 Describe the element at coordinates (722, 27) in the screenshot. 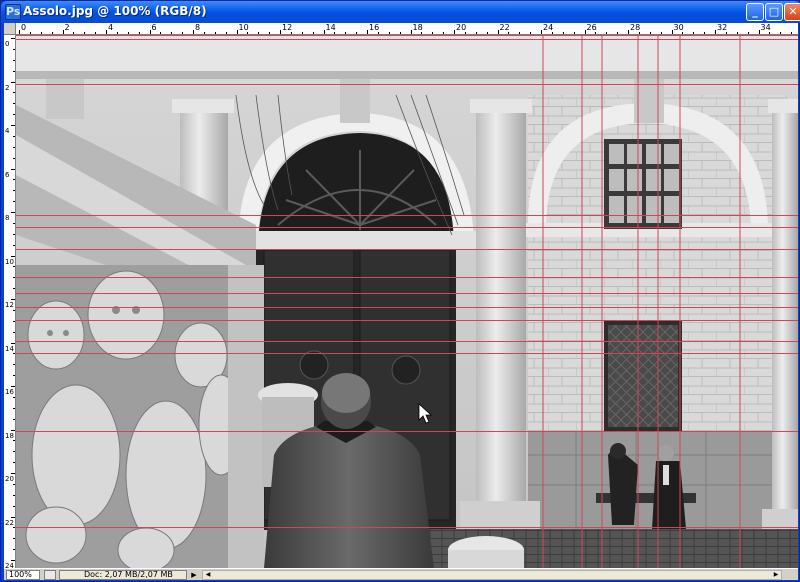

I see `ruler-label: 32` at that location.